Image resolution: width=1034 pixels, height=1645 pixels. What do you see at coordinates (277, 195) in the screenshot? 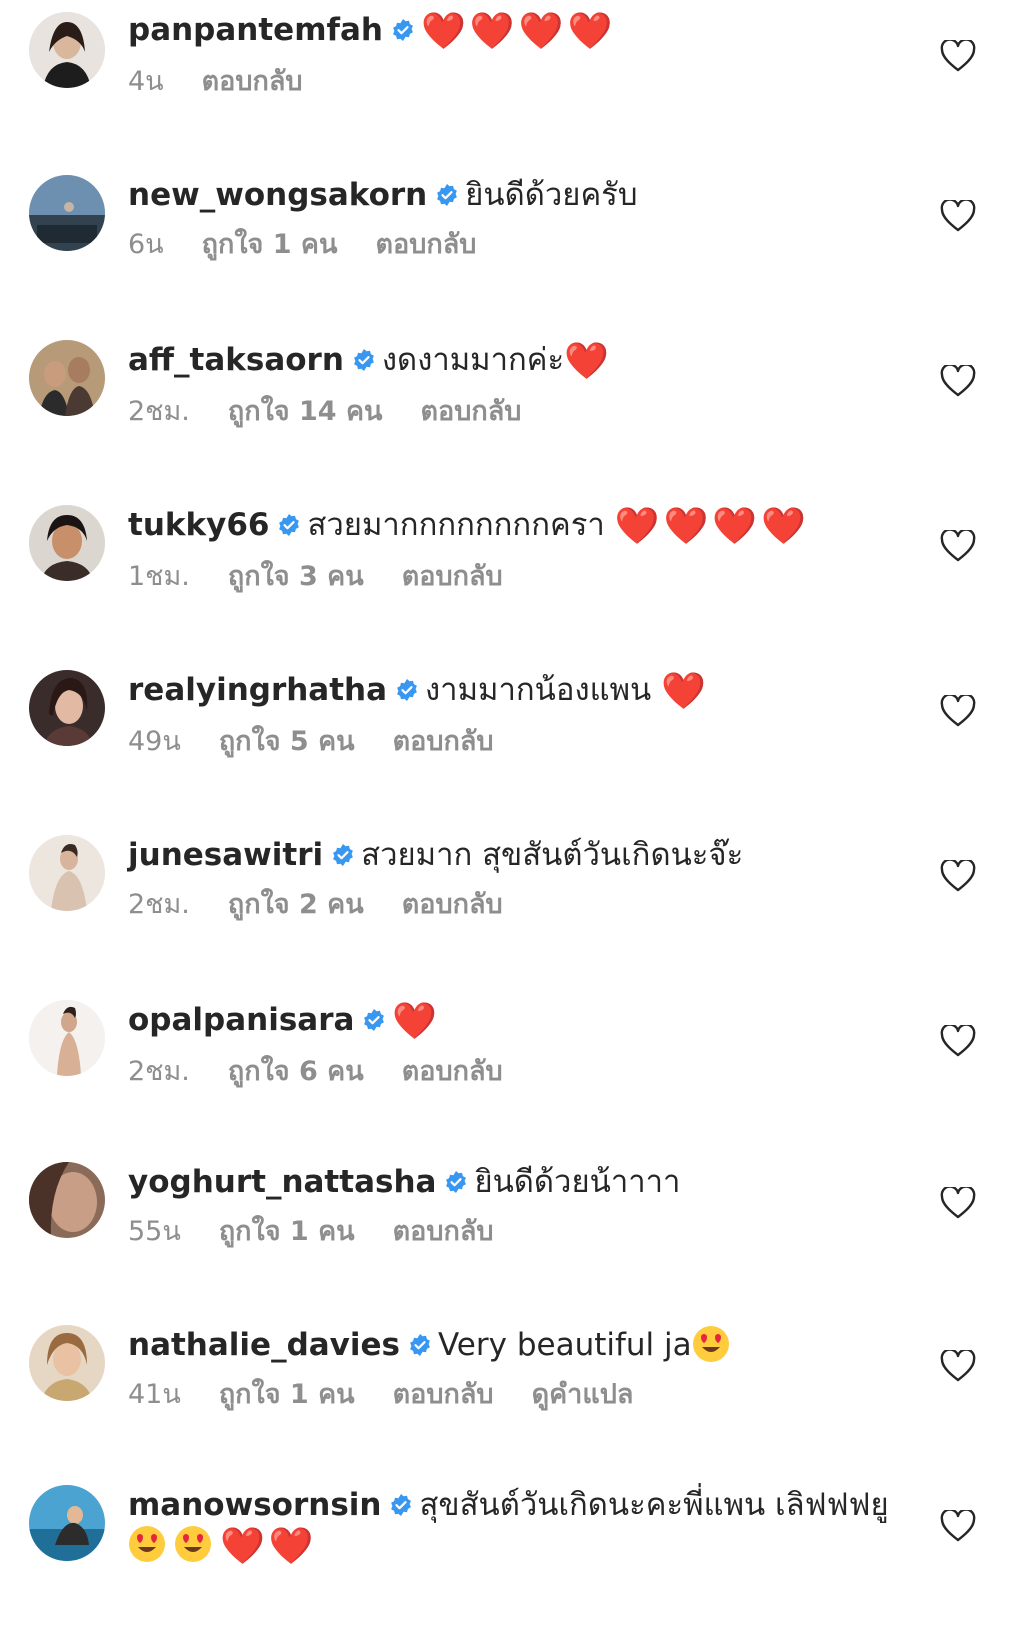
I see `comment-username: new_wongsakorn` at bounding box center [277, 195].